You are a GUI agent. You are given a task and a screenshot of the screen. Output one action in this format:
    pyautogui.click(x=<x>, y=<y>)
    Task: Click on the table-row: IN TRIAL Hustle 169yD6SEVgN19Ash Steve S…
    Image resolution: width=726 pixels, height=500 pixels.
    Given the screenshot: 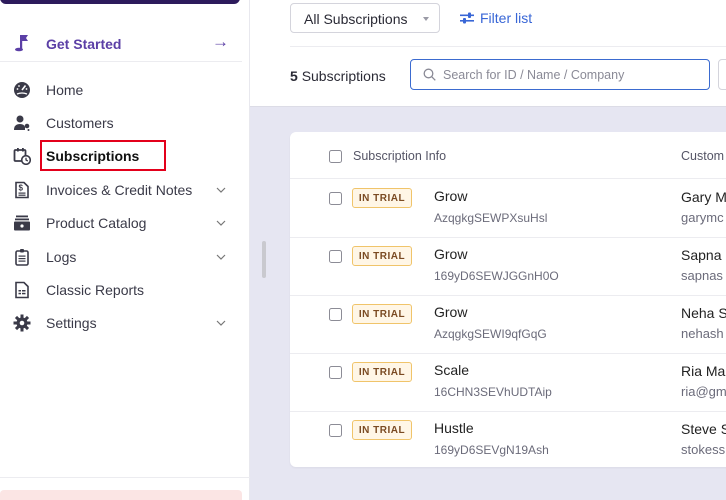 What is the action you would take?
    pyautogui.click(x=508, y=441)
    